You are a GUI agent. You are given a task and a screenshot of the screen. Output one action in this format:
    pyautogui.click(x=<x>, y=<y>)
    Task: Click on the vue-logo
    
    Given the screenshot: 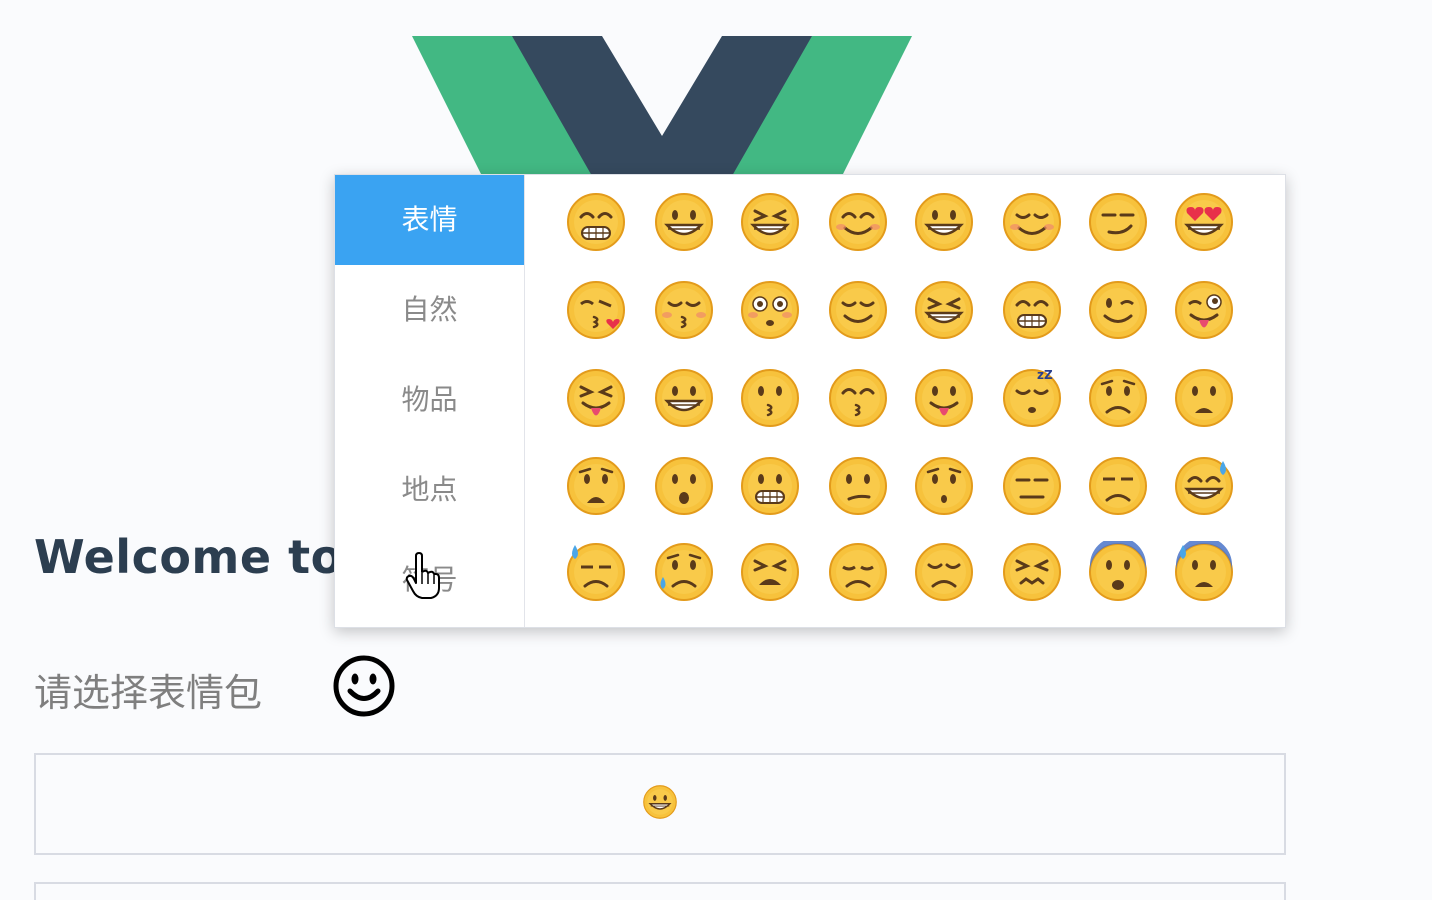 What is the action you would take?
    pyautogui.click(x=662, y=106)
    